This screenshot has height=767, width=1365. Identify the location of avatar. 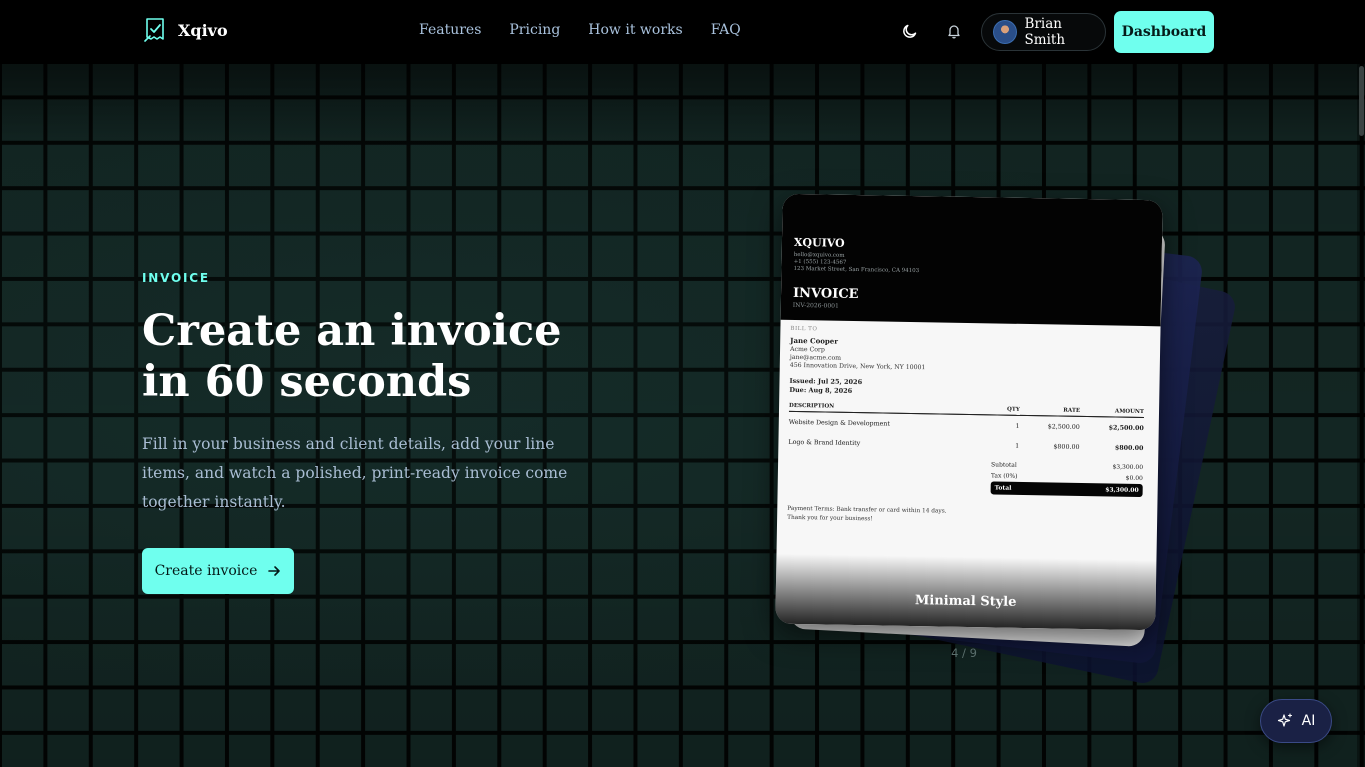
(1005, 32).